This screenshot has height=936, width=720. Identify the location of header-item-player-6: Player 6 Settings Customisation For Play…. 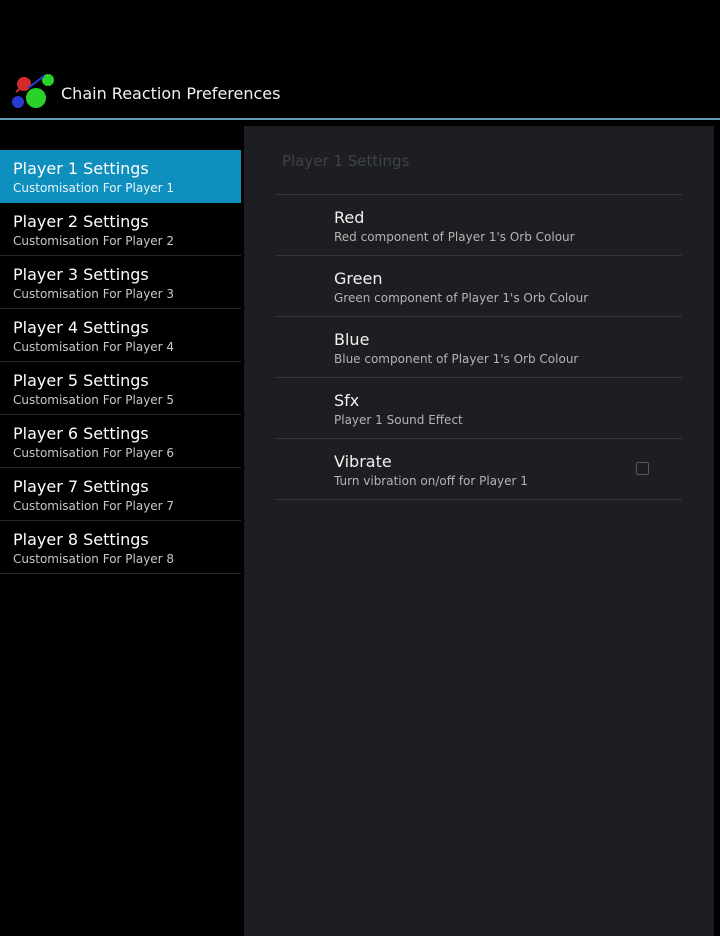
(120, 441).